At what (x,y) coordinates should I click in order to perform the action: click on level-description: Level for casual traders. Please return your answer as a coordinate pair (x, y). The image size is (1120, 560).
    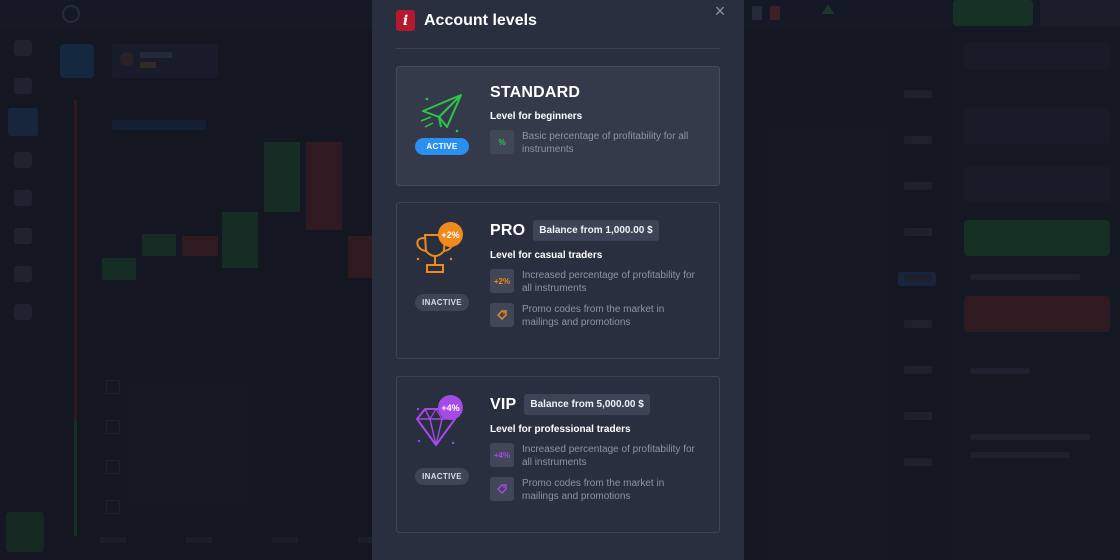
    Looking at the image, I should click on (546, 255).